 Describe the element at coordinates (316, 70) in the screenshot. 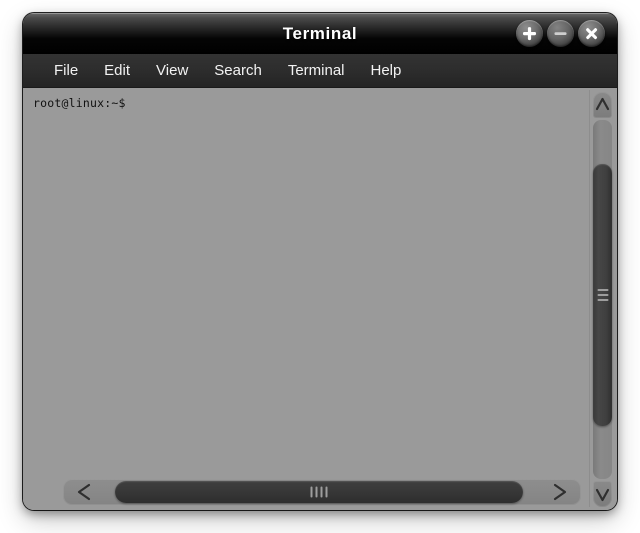

I see `menu-item-terminal: Terminal` at that location.